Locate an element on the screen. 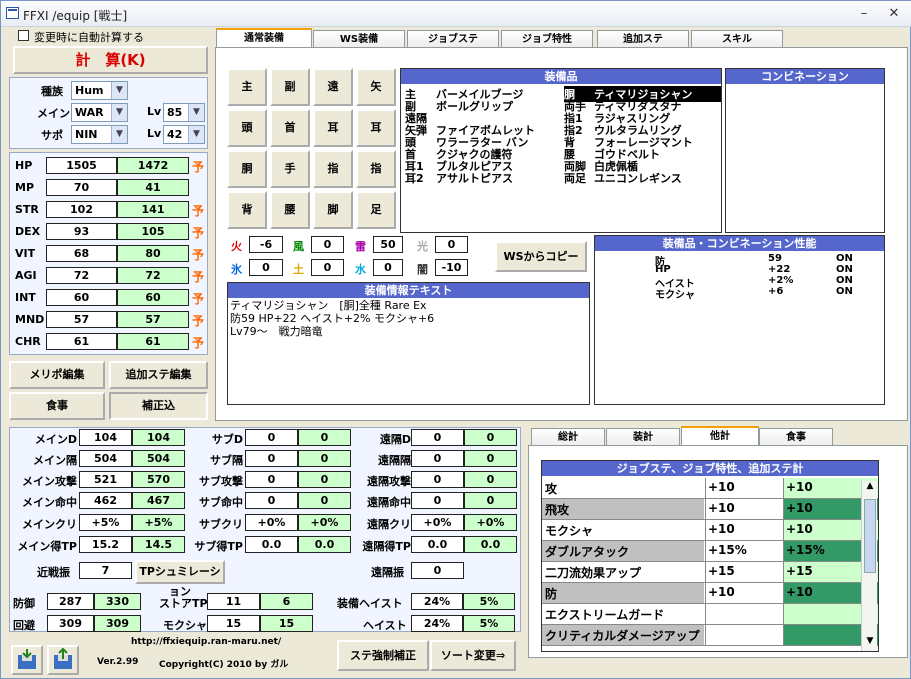  sub-crit-label: サブクリ is located at coordinates (221, 524).